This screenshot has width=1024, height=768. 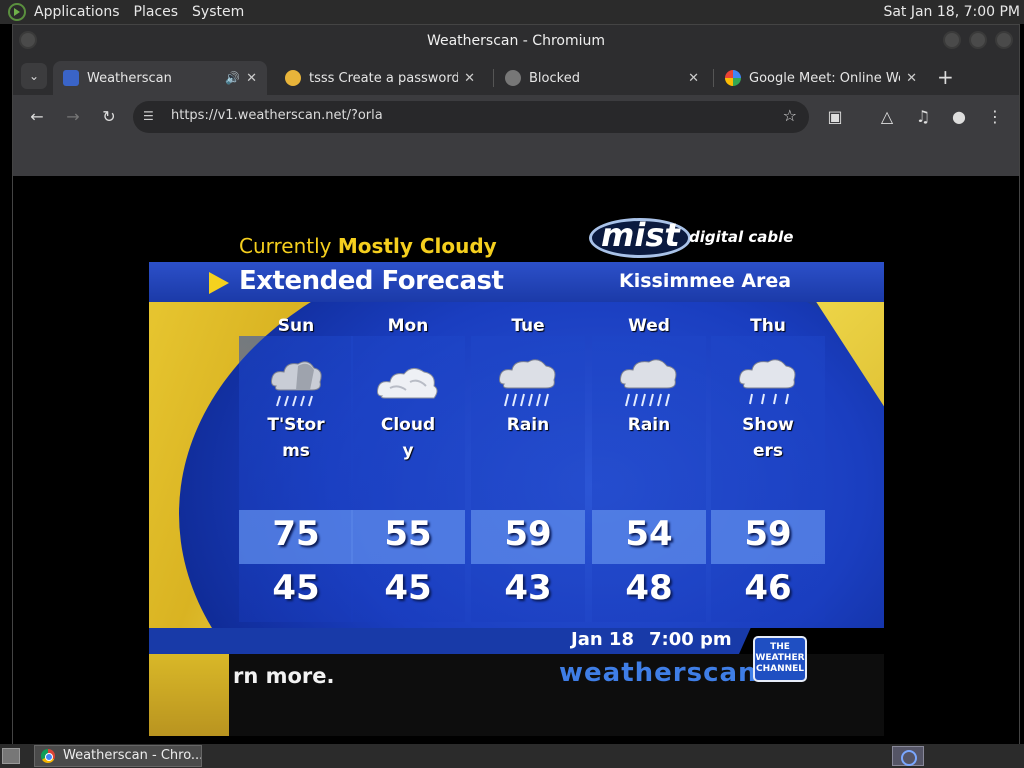 What do you see at coordinates (284, 676) in the screenshot?
I see `ticker-text: rn more.` at bounding box center [284, 676].